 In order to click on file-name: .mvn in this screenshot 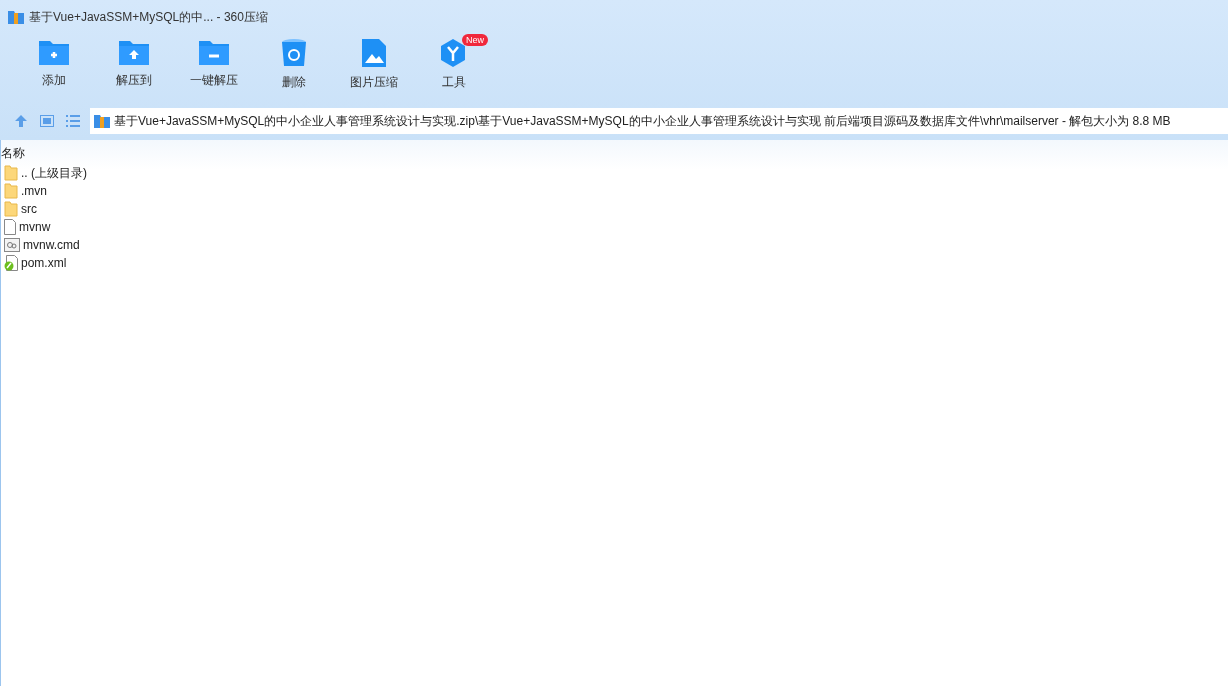, I will do `click(34, 191)`.